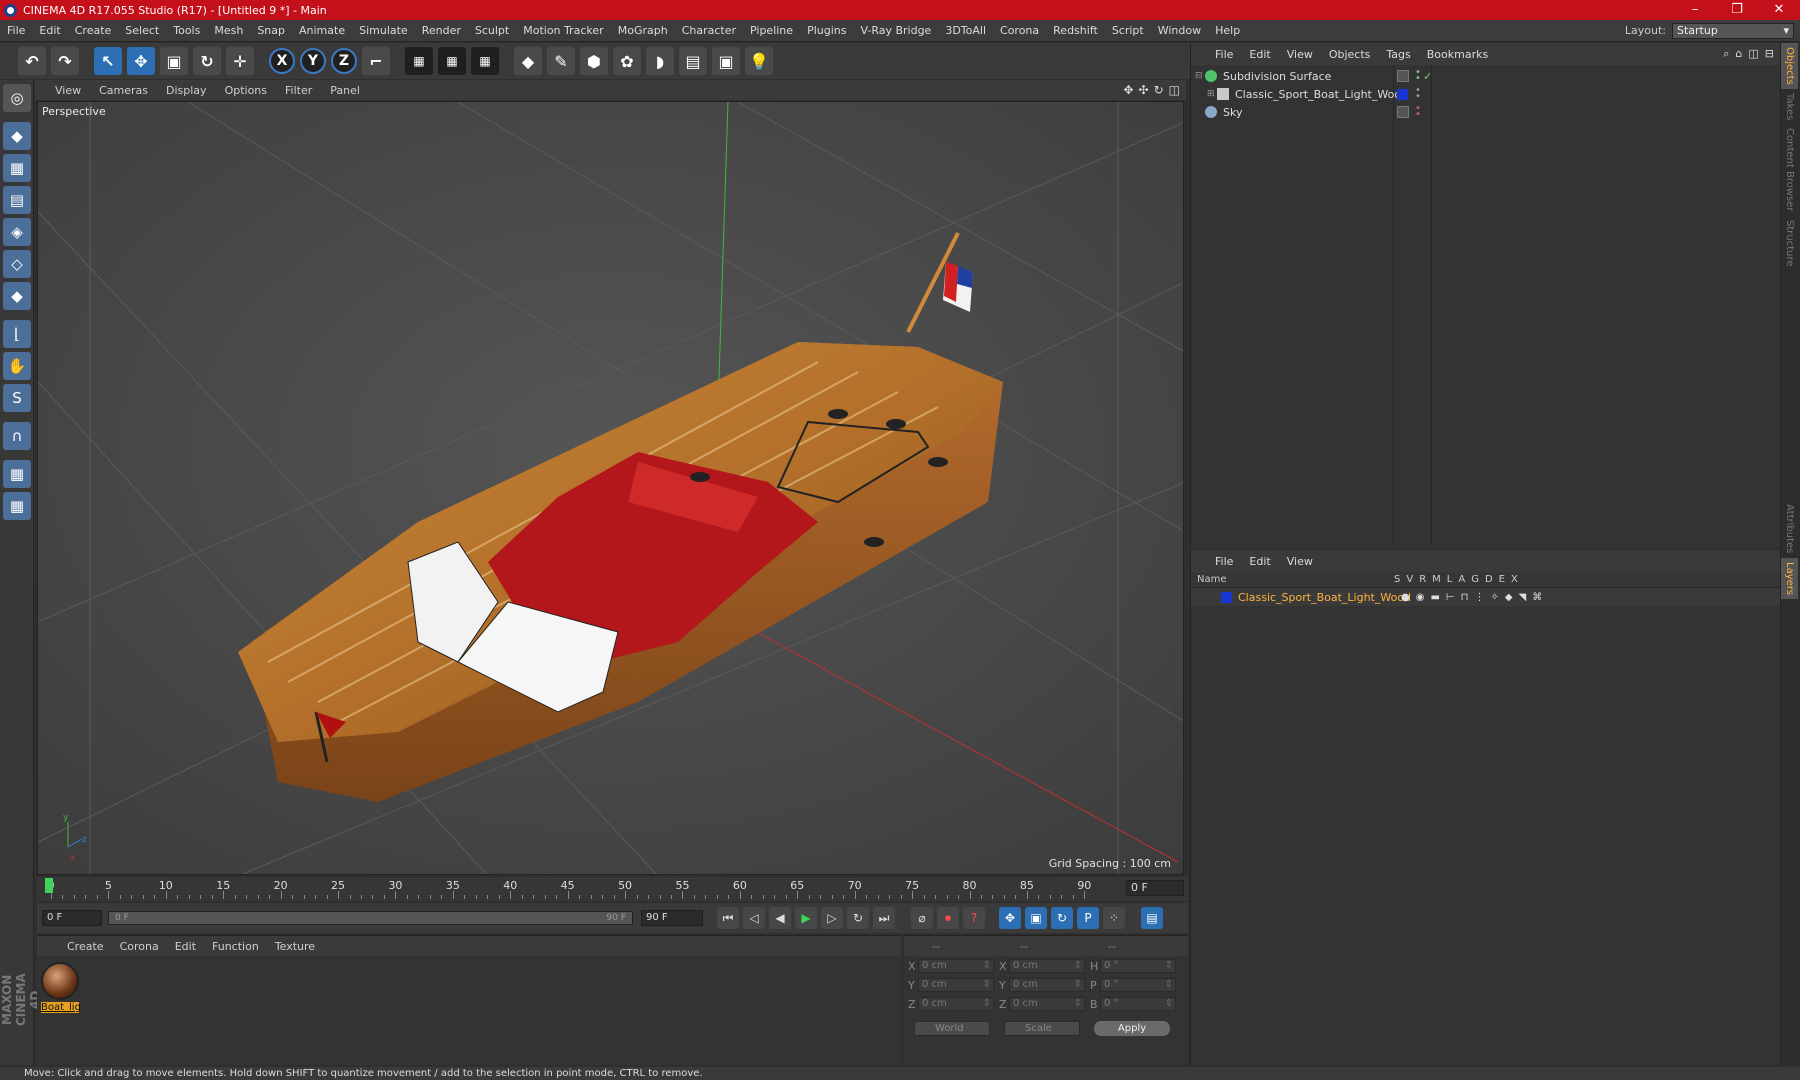 The image size is (1800, 1080). Describe the element at coordinates (1475, 579) in the screenshot. I see `col-generators: G` at that location.